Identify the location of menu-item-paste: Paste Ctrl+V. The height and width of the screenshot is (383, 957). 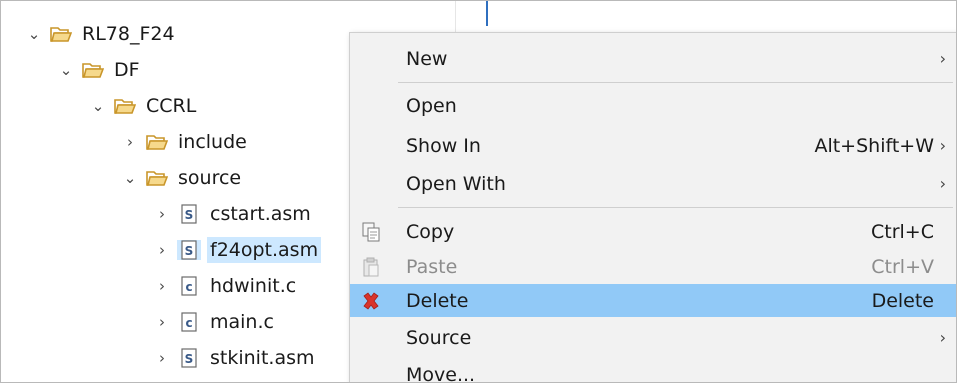
(653, 266).